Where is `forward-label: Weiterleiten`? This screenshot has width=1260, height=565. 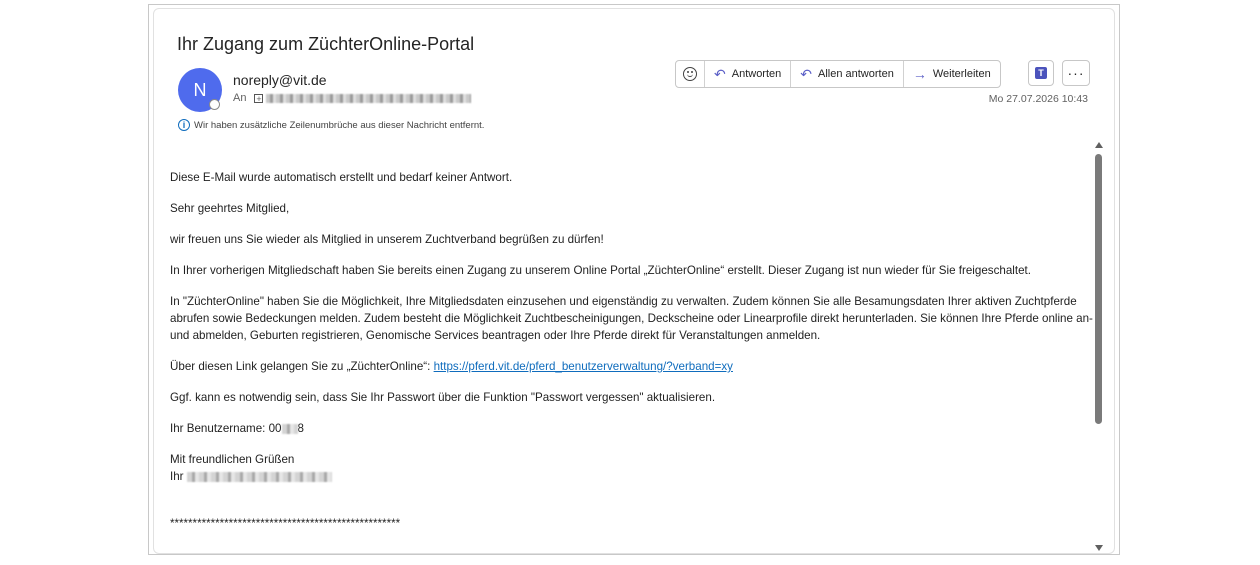 forward-label: Weiterleiten is located at coordinates (961, 74).